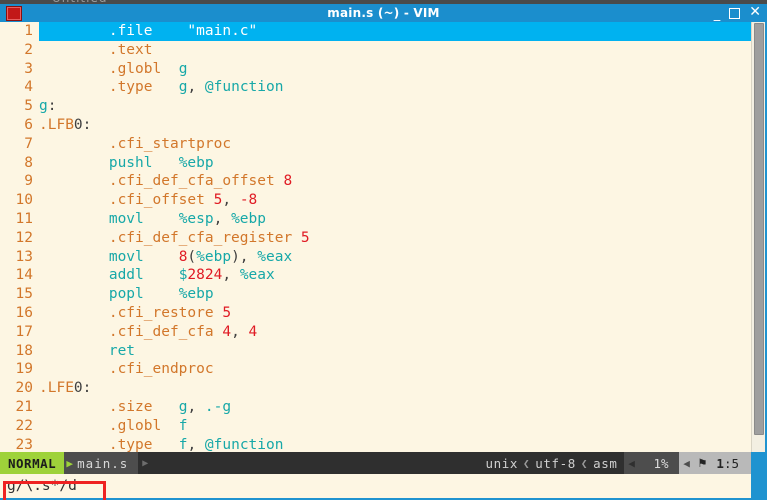  I want to click on code-text: .file "main.c", so click(148, 31).